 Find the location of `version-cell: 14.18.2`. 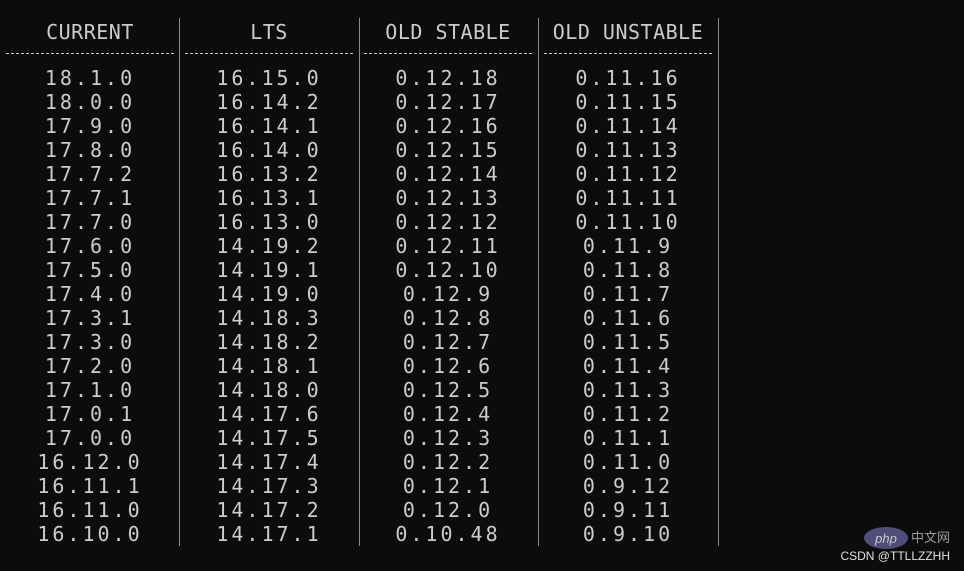

version-cell: 14.18.2 is located at coordinates (269, 342).